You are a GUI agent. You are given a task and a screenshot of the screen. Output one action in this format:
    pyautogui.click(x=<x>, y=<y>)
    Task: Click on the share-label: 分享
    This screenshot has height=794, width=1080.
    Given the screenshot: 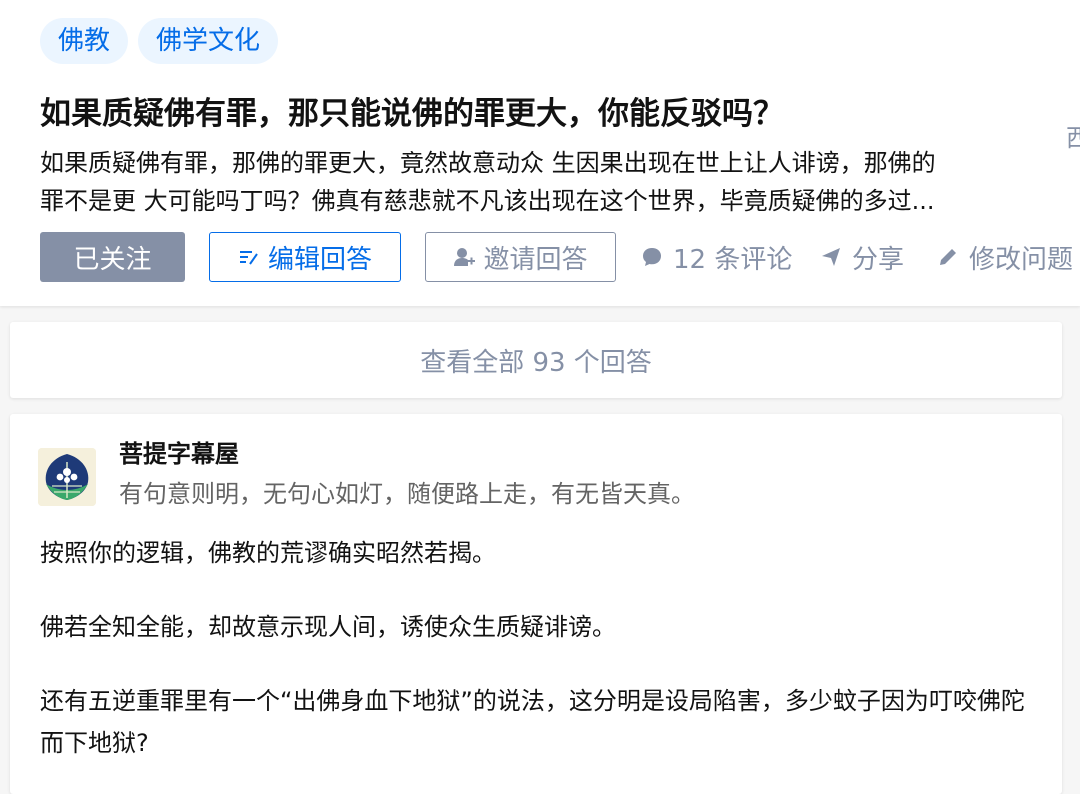 What is the action you would take?
    pyautogui.click(x=878, y=259)
    